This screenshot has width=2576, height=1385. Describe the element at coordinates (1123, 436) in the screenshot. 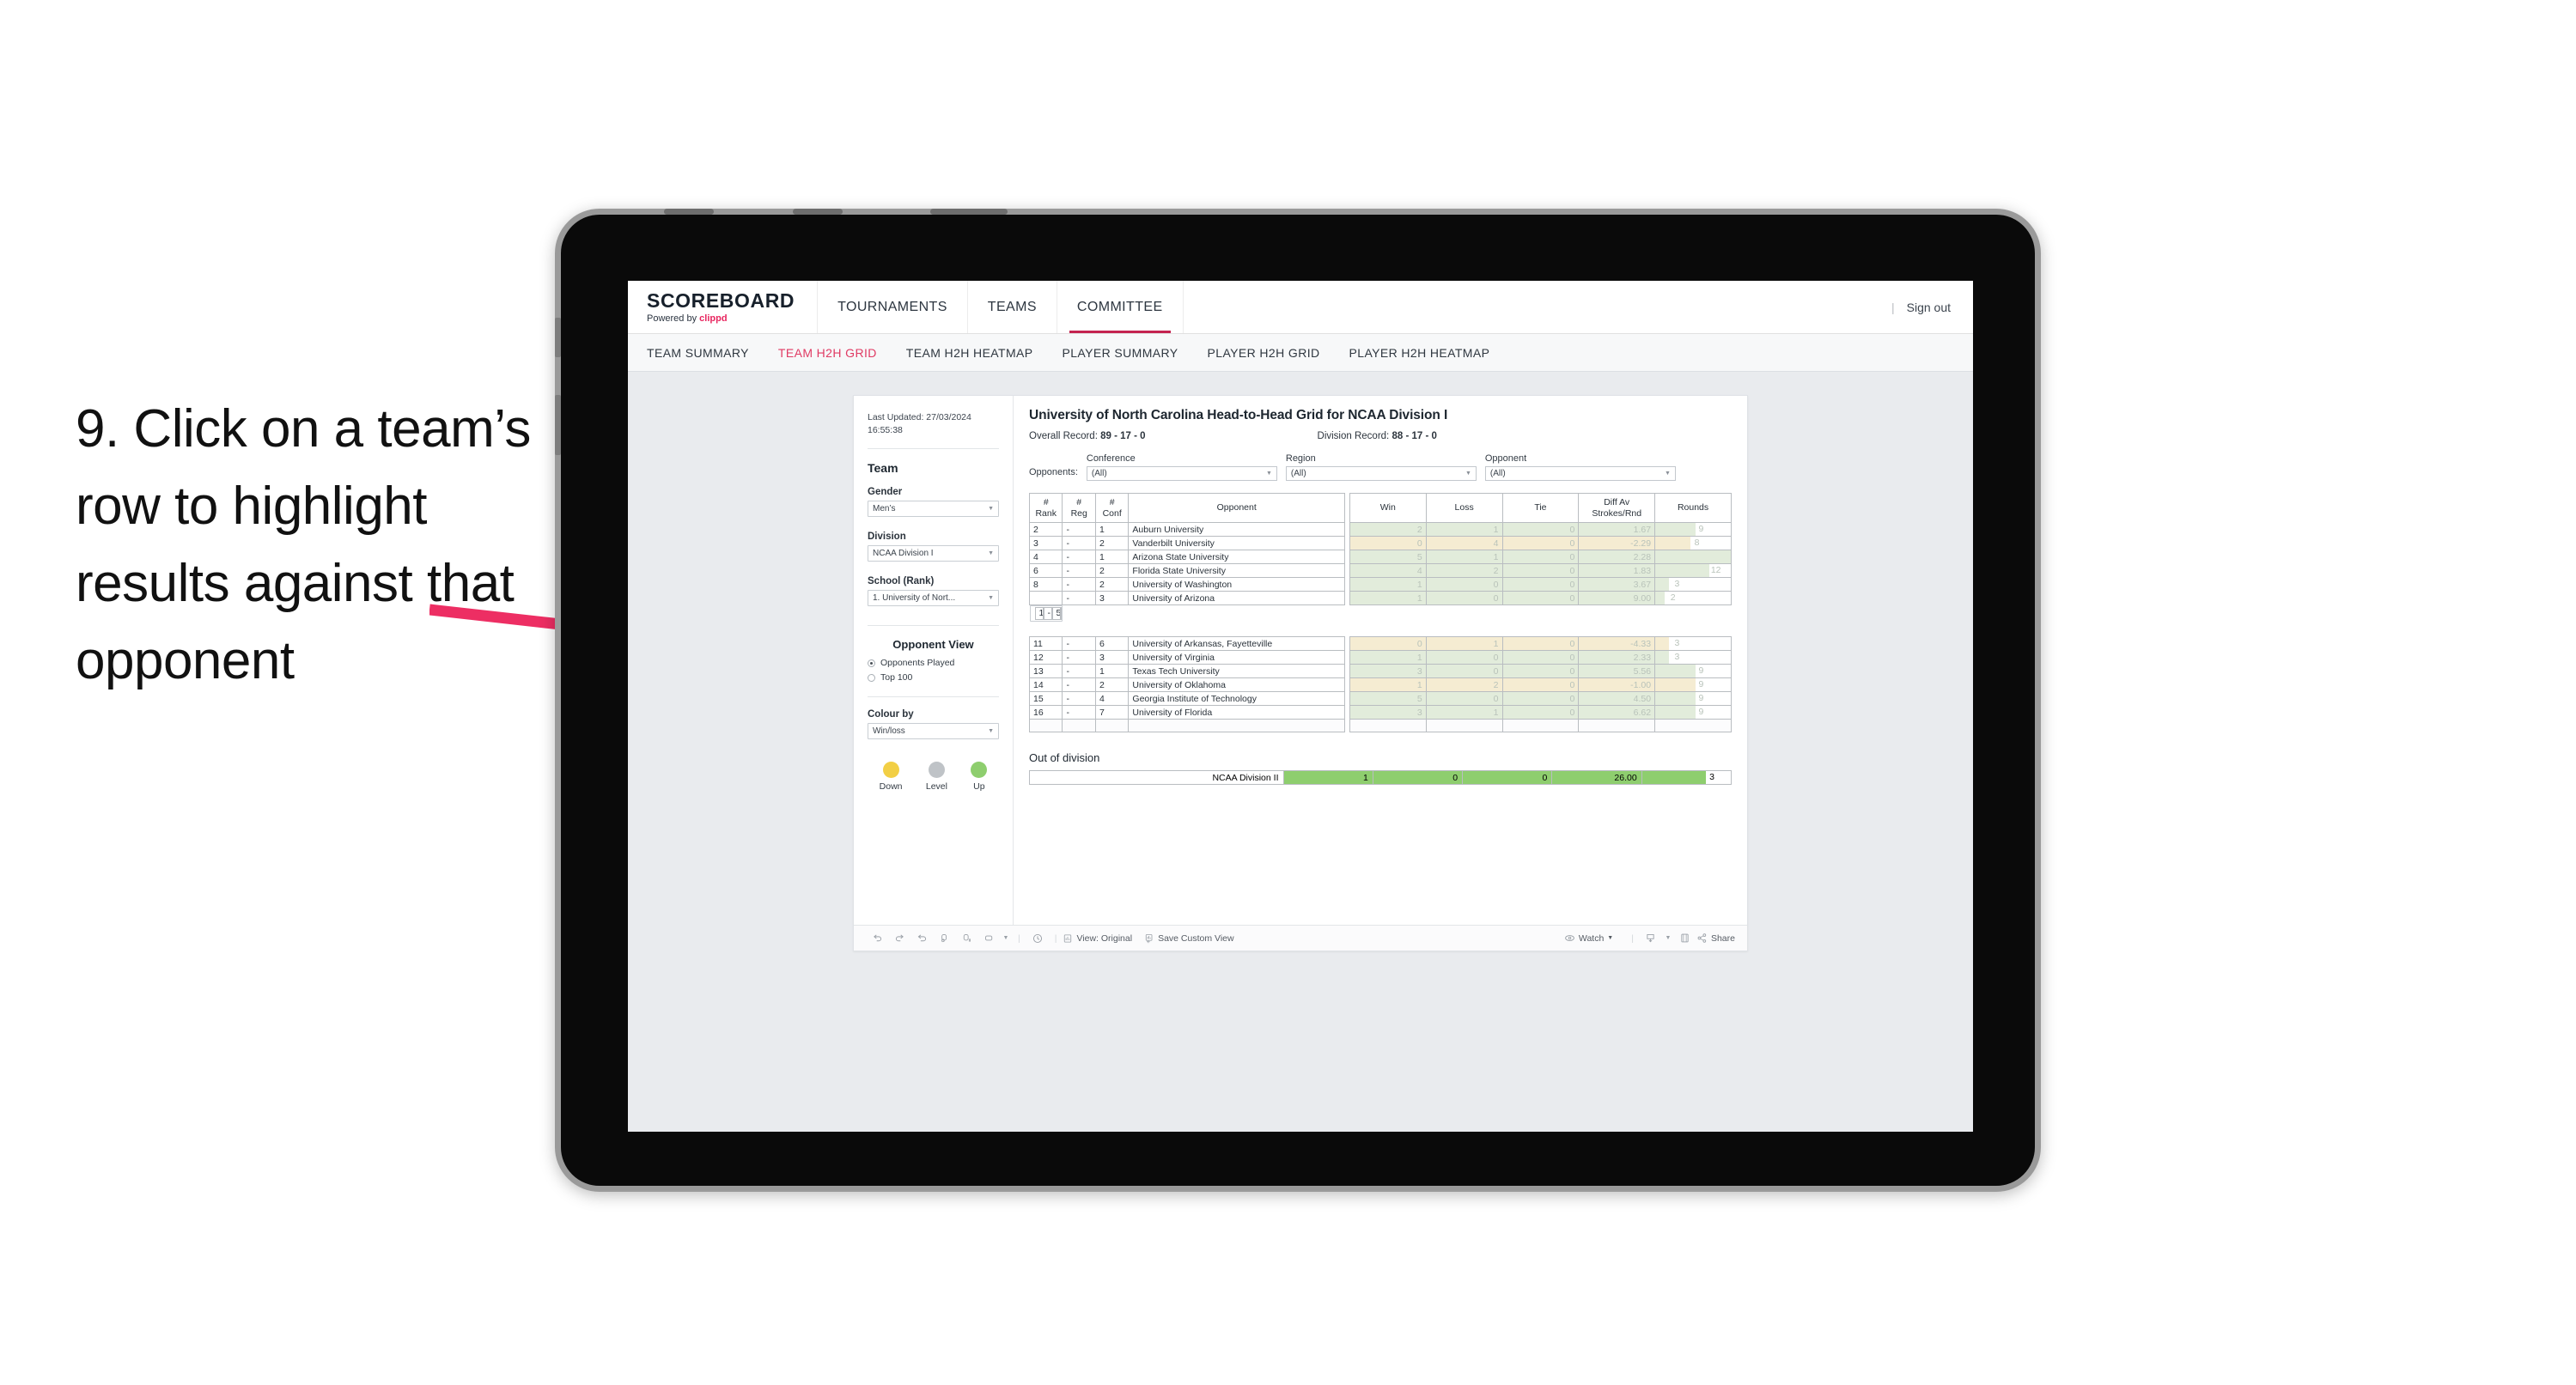

I see `overall-record-value: 89 - 17 - 0` at that location.